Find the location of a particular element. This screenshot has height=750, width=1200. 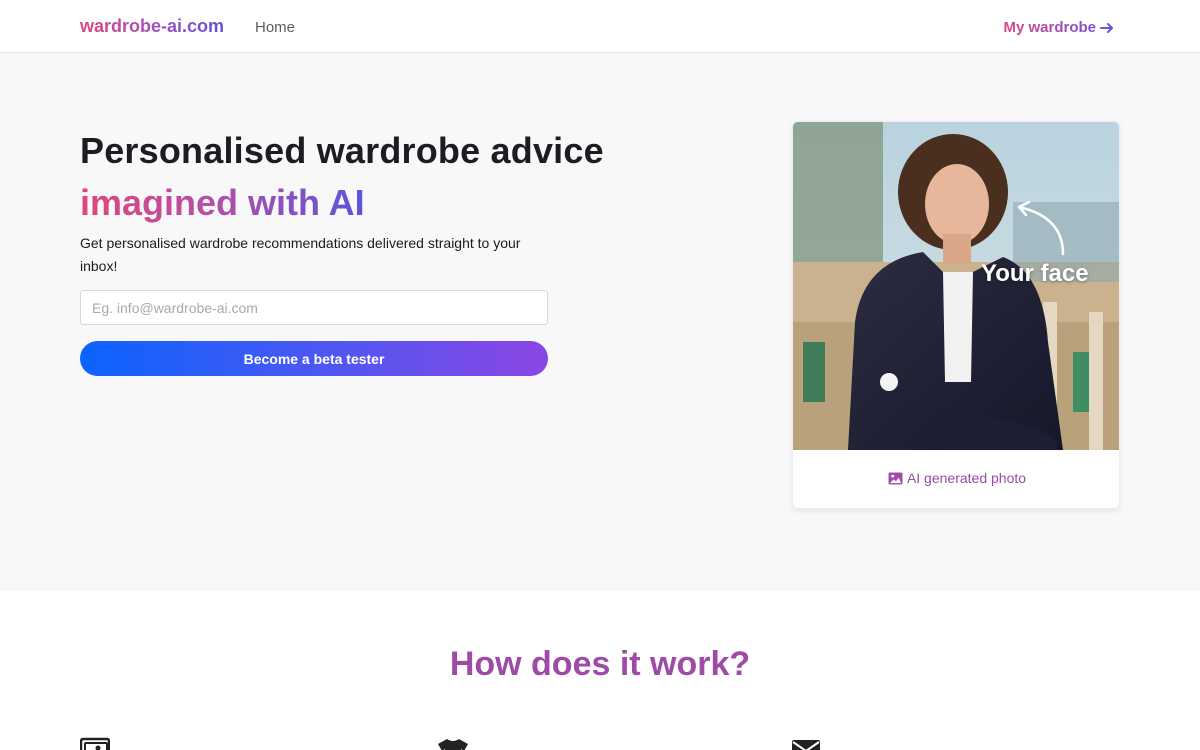

hero-headline: Personalised wardrobe advice is located at coordinates (342, 150).